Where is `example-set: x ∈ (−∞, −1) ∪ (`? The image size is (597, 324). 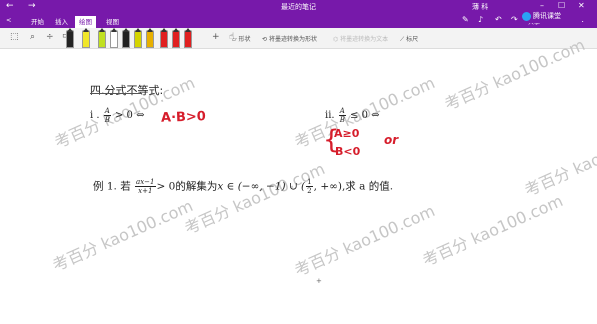
example-set: x ∈ (−∞, −1) ∪ ( is located at coordinates (261, 186).